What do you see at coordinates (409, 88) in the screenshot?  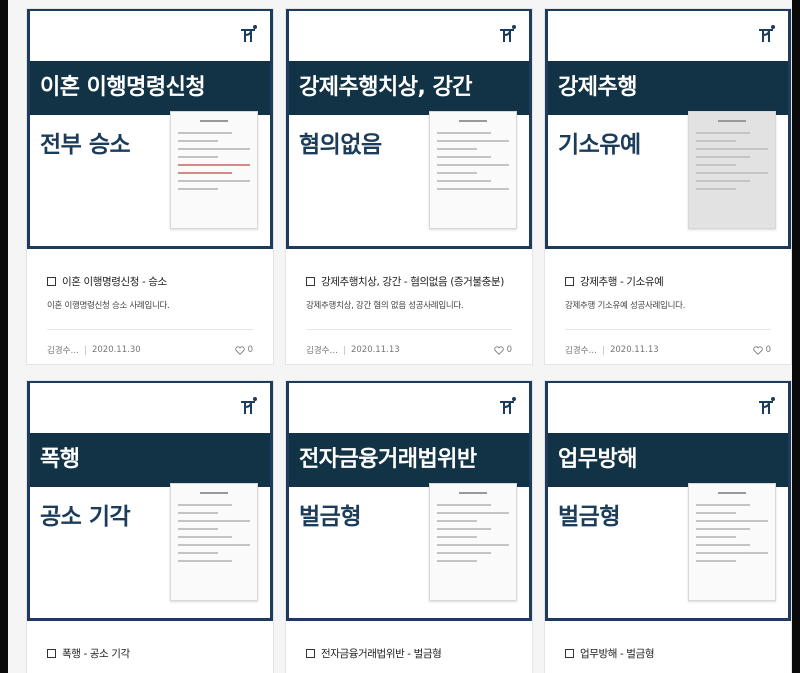 I see `case-type-banner: 강제추행치상, 강간` at bounding box center [409, 88].